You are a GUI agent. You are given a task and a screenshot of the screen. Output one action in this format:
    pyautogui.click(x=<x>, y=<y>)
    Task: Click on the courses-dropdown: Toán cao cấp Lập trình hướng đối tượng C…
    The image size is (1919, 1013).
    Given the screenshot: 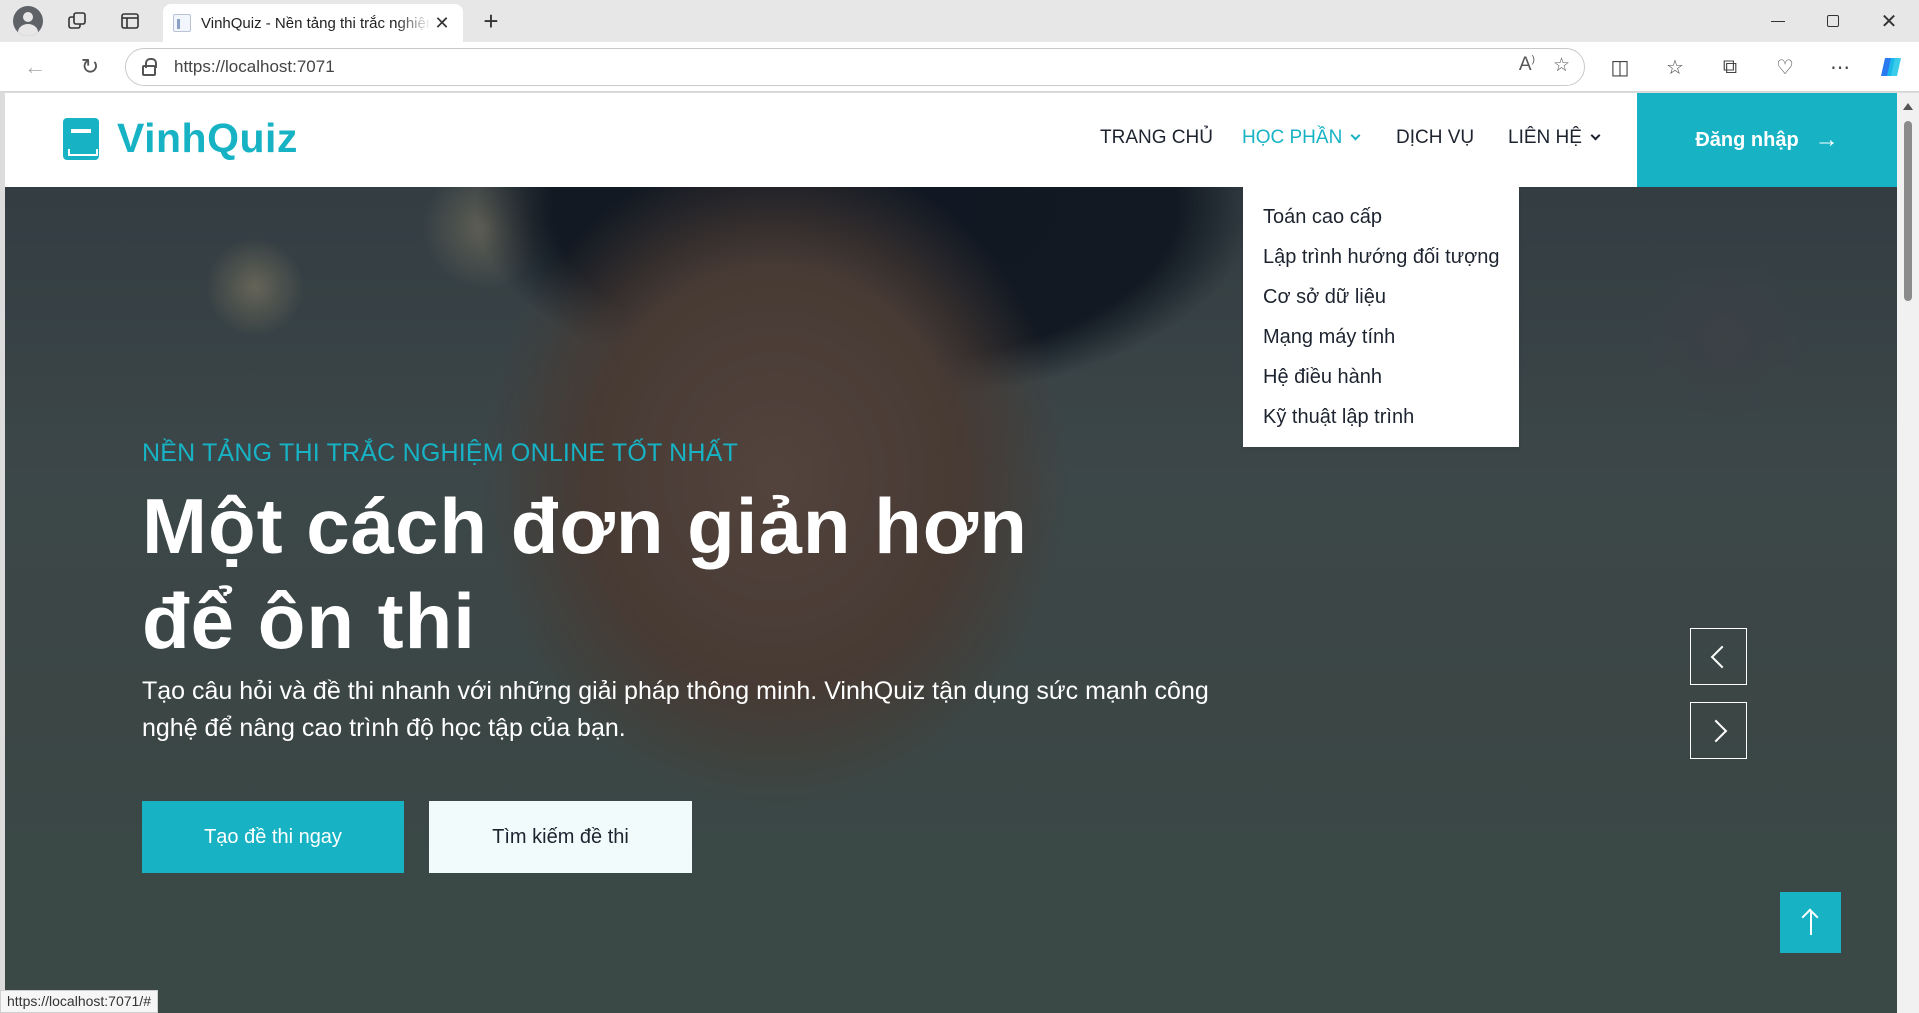 What is the action you would take?
    pyautogui.click(x=1381, y=317)
    